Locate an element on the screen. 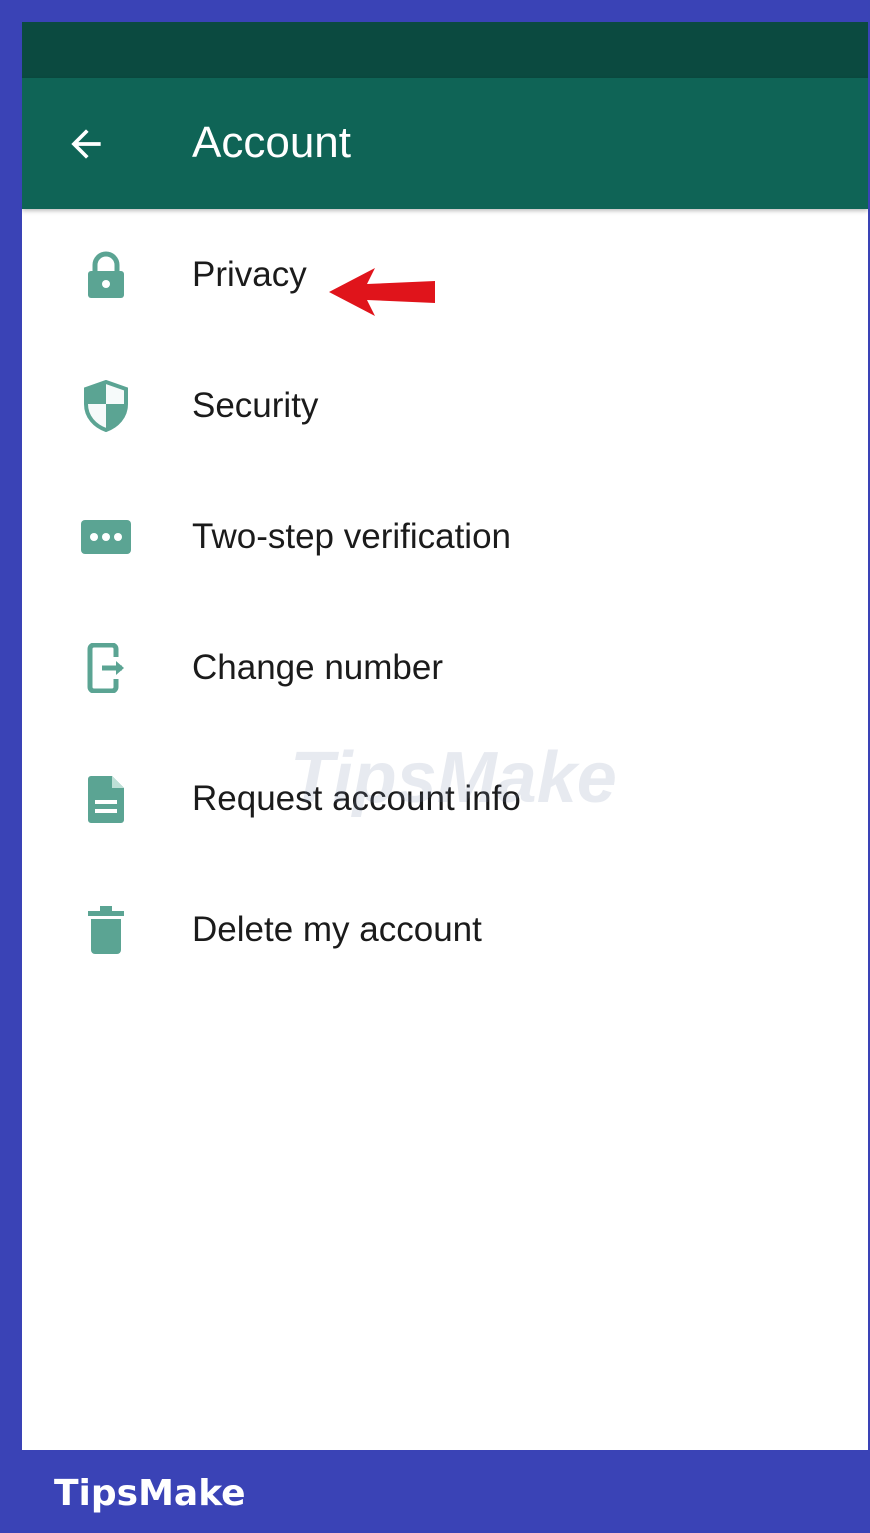 The height and width of the screenshot is (1533, 870). back-arrow-icon is located at coordinates (86, 144).